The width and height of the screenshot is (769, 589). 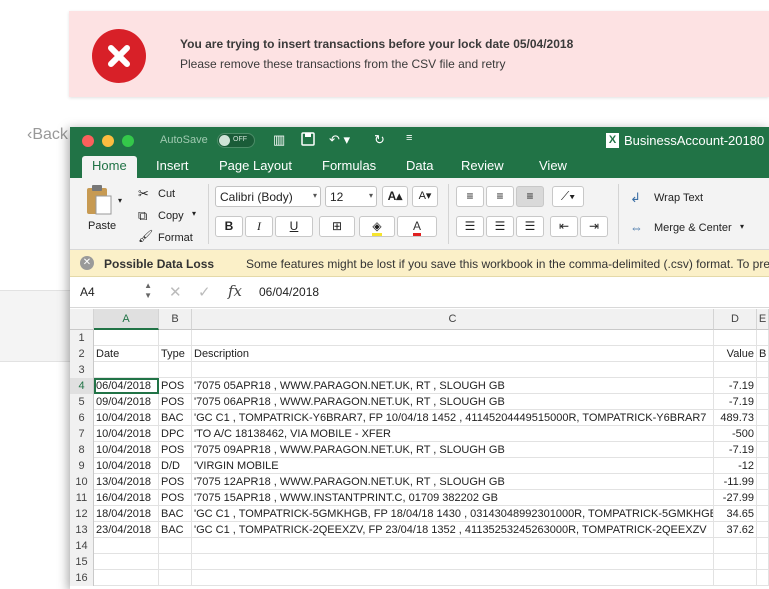 I want to click on align-right-button: ☰, so click(x=530, y=226).